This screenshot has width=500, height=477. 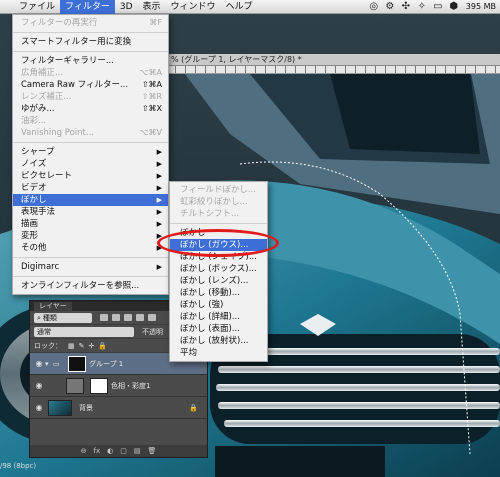 I want to click on layer-name: 背景, so click(x=86, y=408).